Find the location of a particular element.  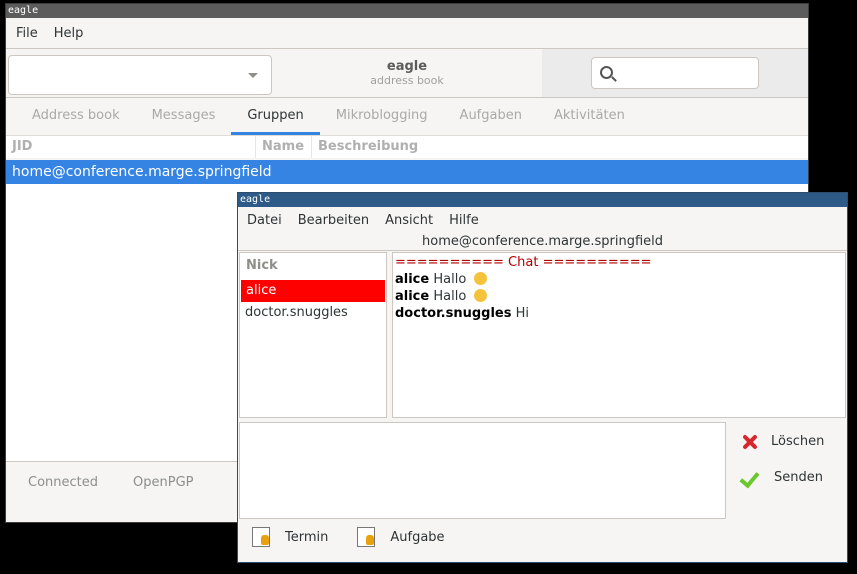

appointment-icon is located at coordinates (261, 537).